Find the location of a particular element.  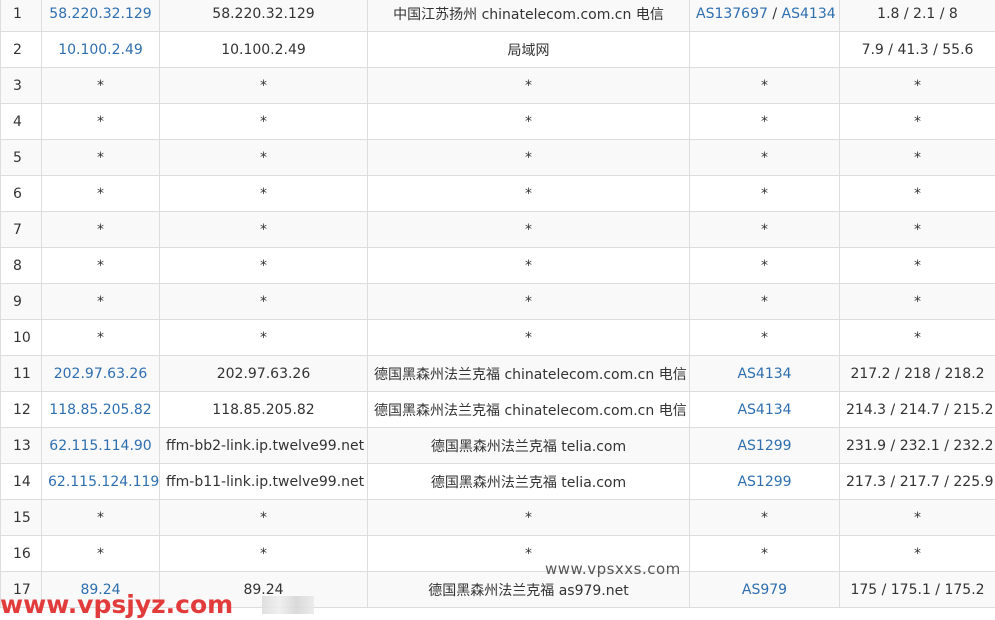

hostname-cell: ffm-bb2-link.ip.twelve99.net is located at coordinates (263, 445).